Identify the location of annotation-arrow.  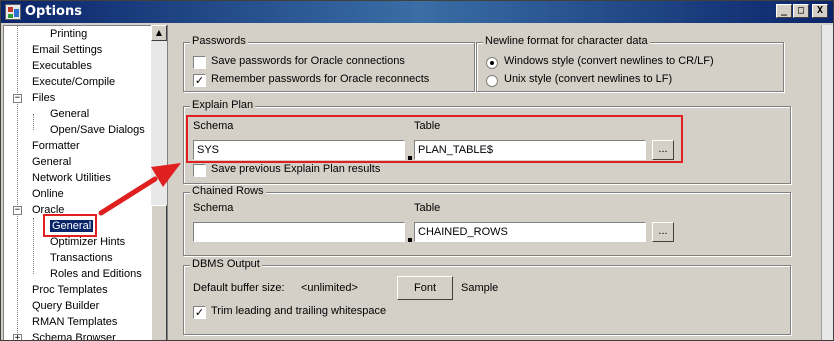
(139, 189).